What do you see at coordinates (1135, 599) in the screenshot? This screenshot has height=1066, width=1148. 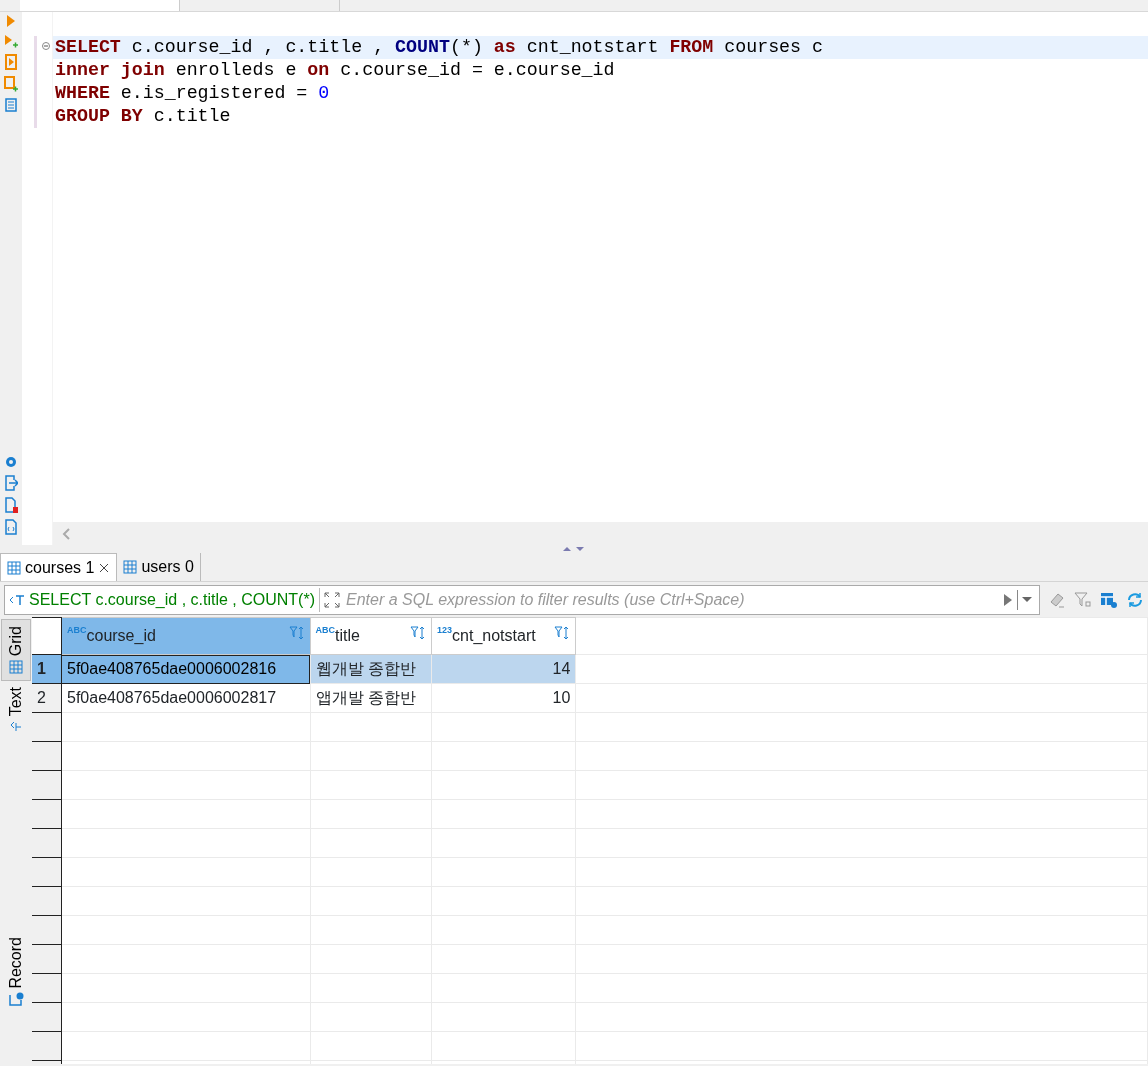 I see `refresh-icon` at bounding box center [1135, 599].